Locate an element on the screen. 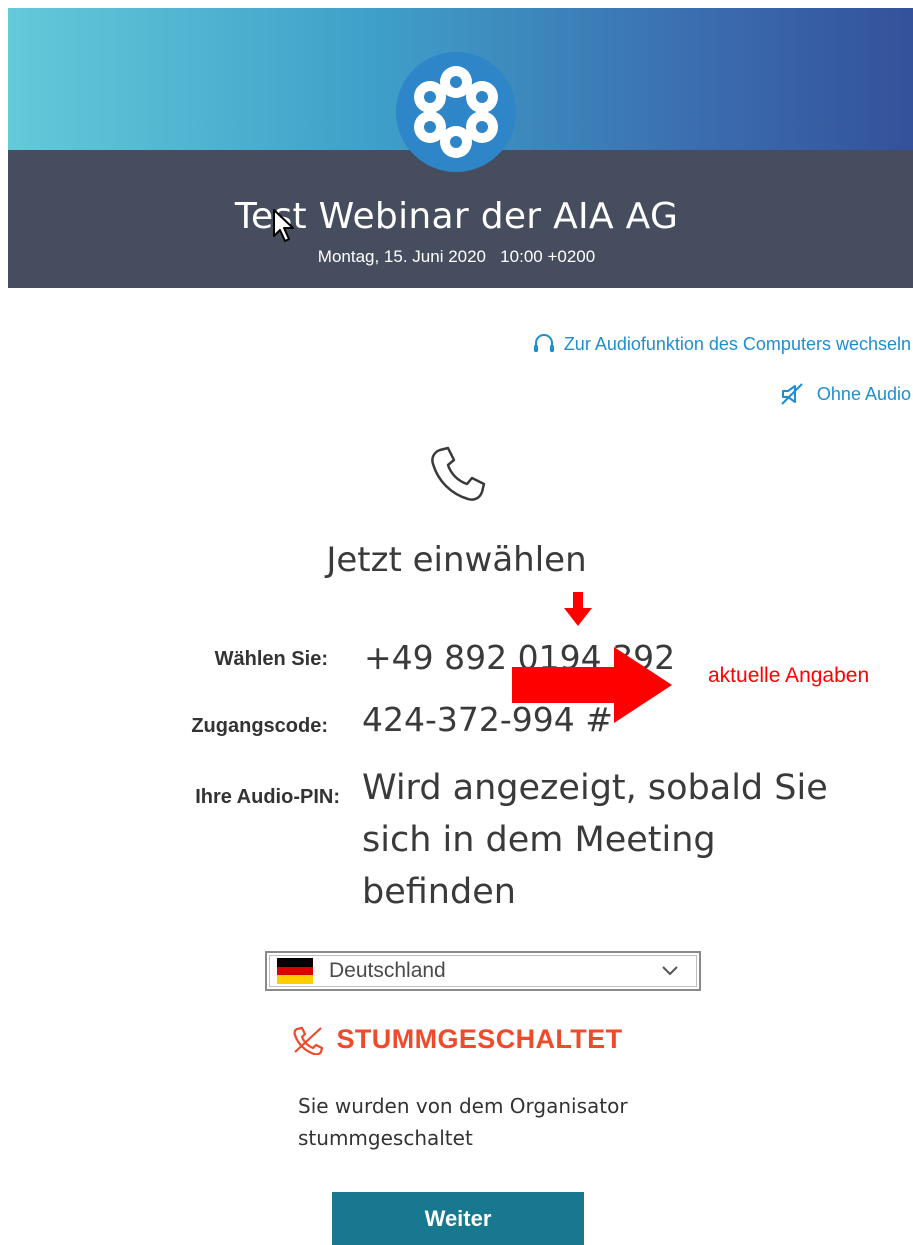 This screenshot has height=1245, width=913. annotation-arrow-down-icon is located at coordinates (578, 609).